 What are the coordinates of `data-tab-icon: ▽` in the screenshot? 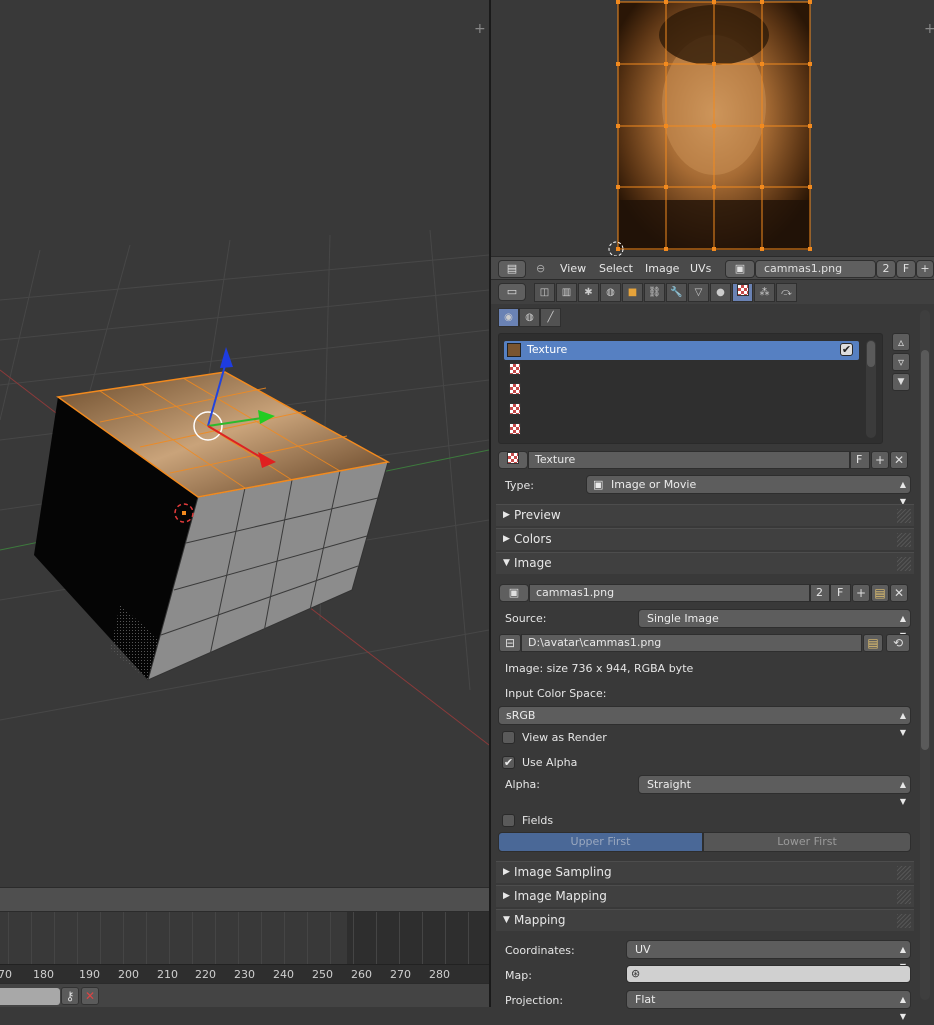 It's located at (698, 292).